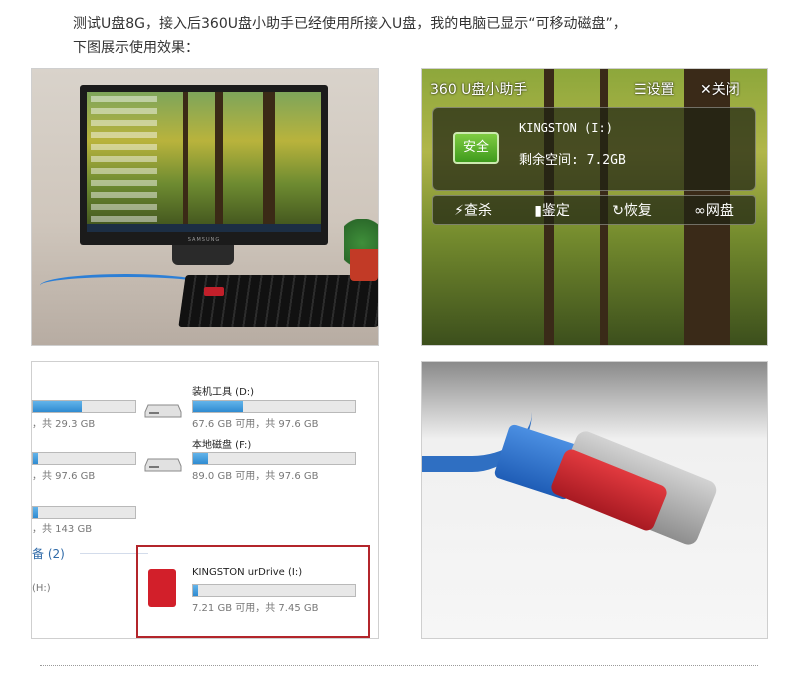 This screenshot has width=800, height=687. Describe the element at coordinates (476, 148) in the screenshot. I see `safe-status-badge: 安全` at that location.